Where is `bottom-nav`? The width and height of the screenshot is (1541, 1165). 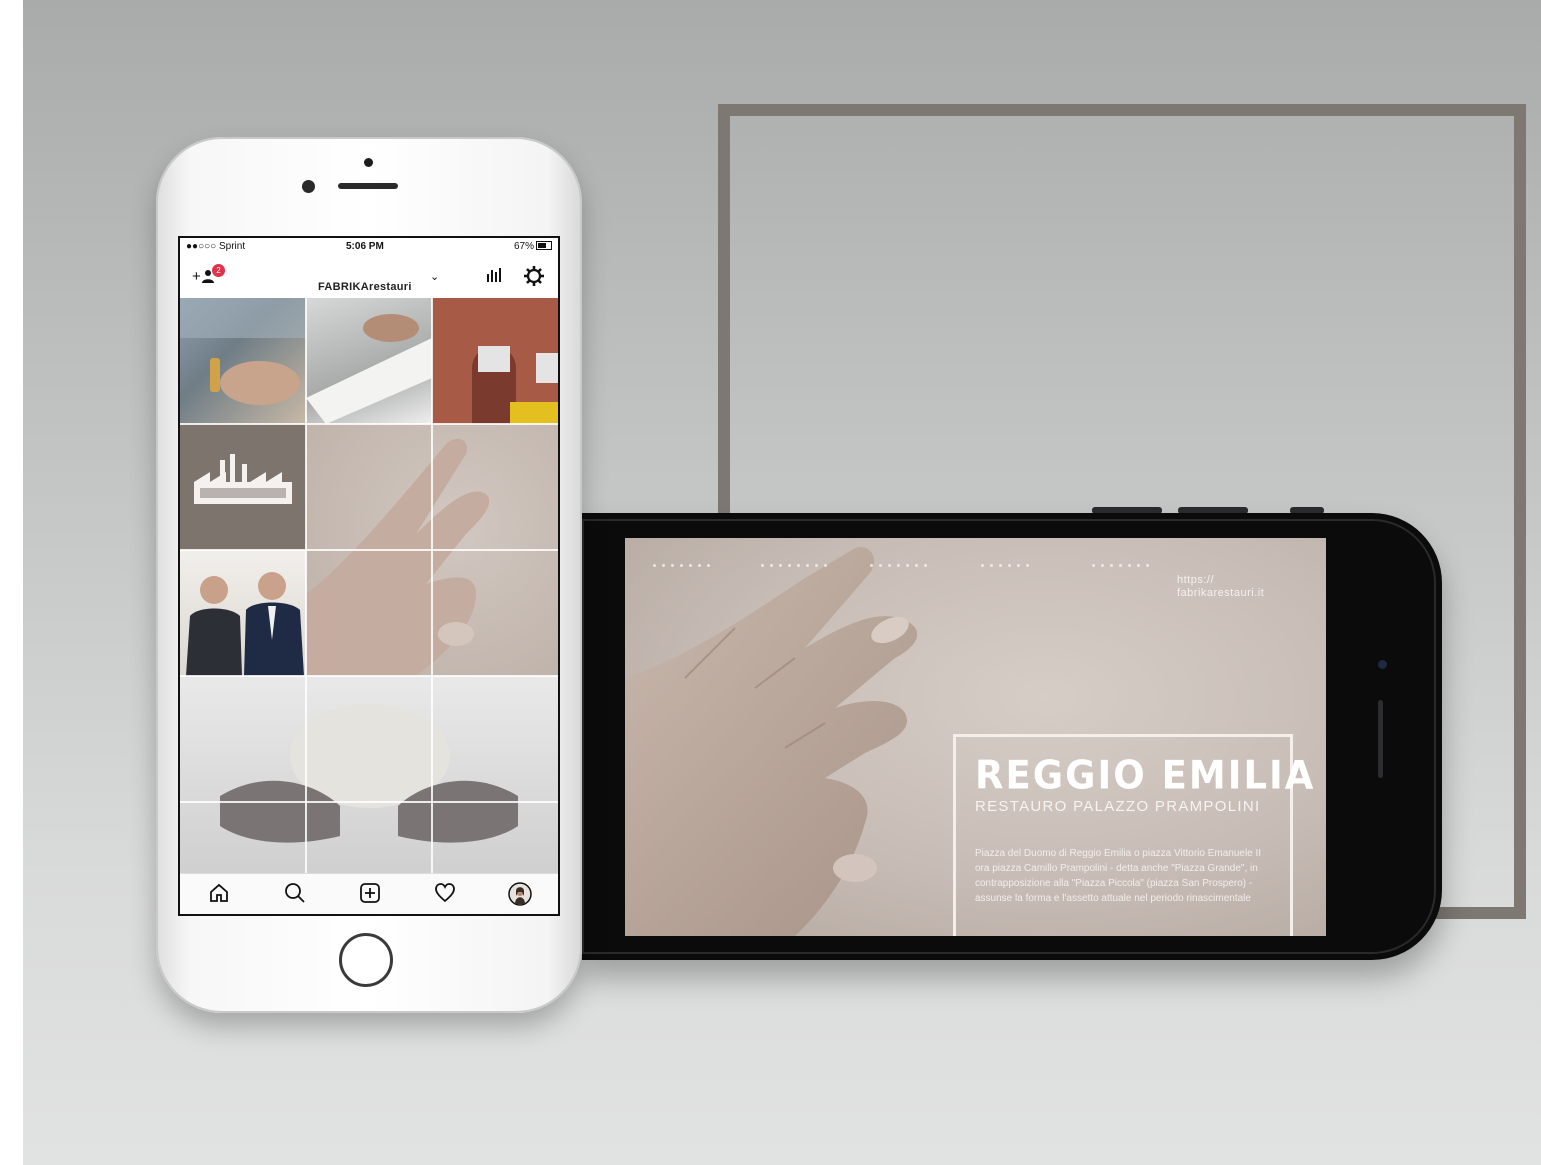
bottom-nav is located at coordinates (369, 893).